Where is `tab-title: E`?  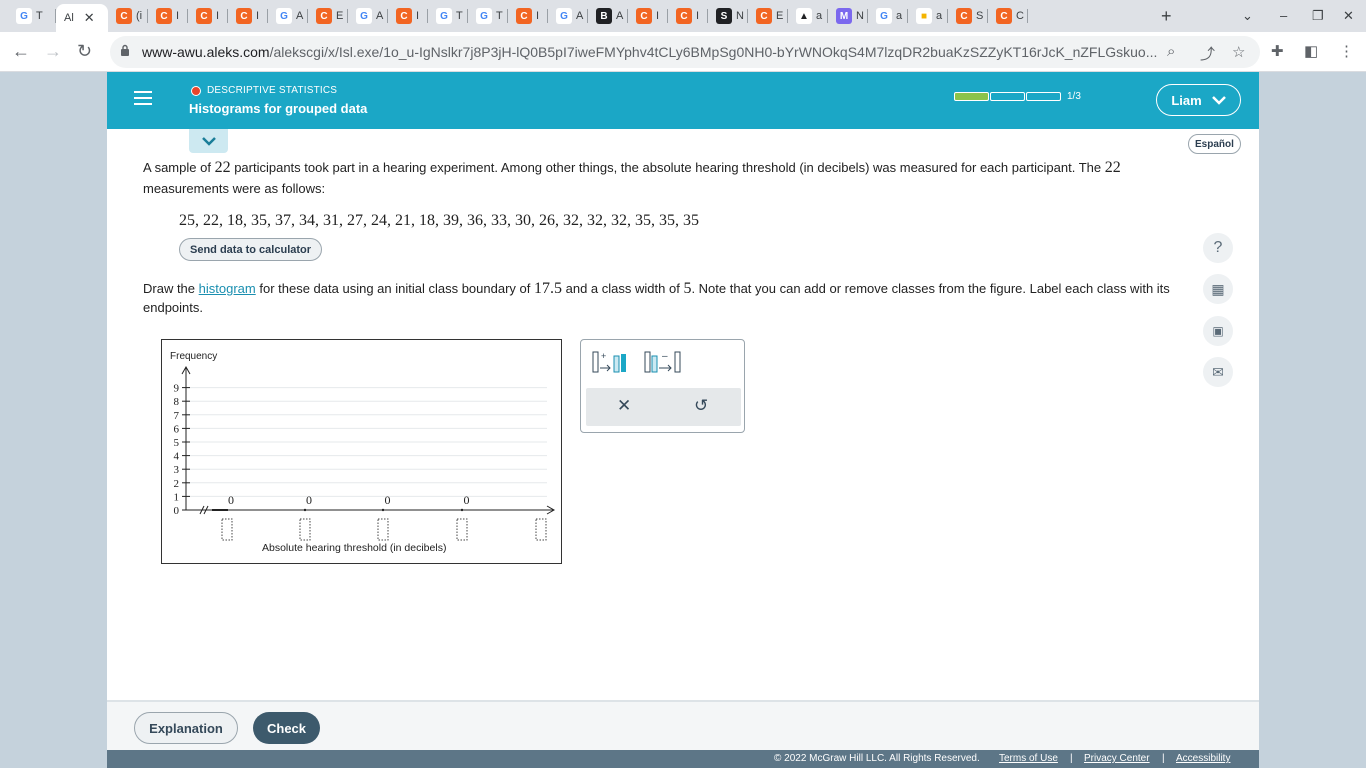 tab-title: E is located at coordinates (340, 16).